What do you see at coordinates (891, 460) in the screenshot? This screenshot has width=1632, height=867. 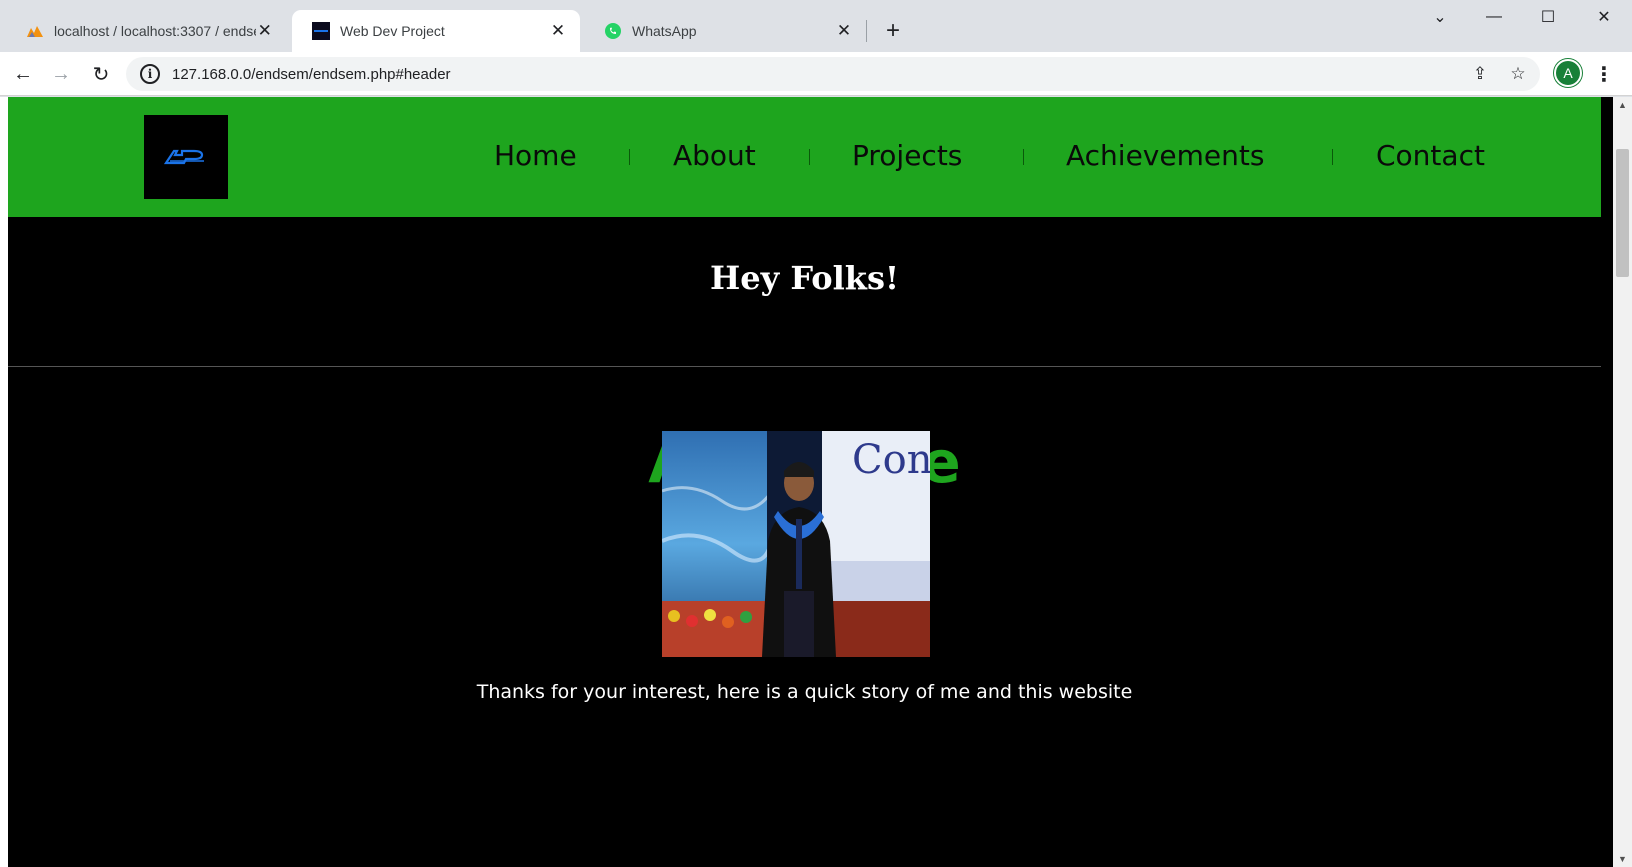 I see `photo-sign-text: Con` at bounding box center [891, 460].